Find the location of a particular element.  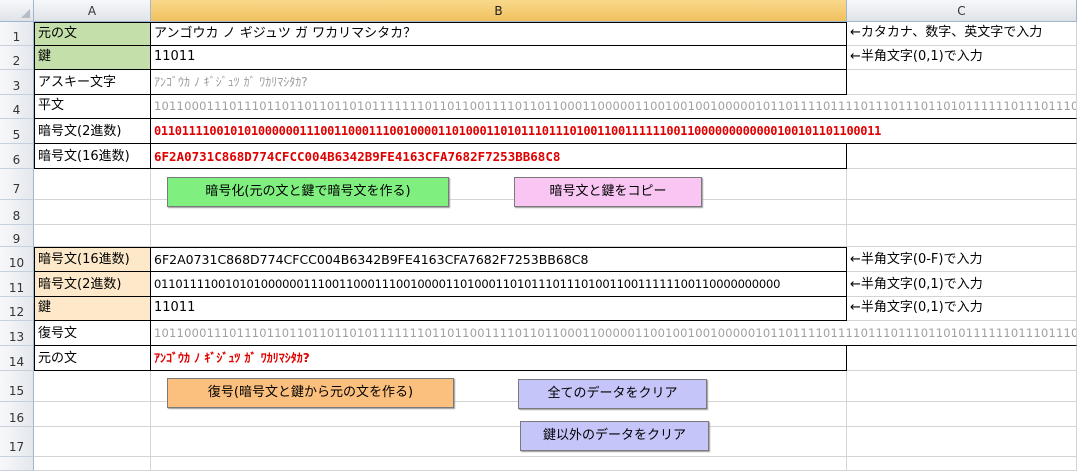

row-header-4: 4 is located at coordinates (17, 107).